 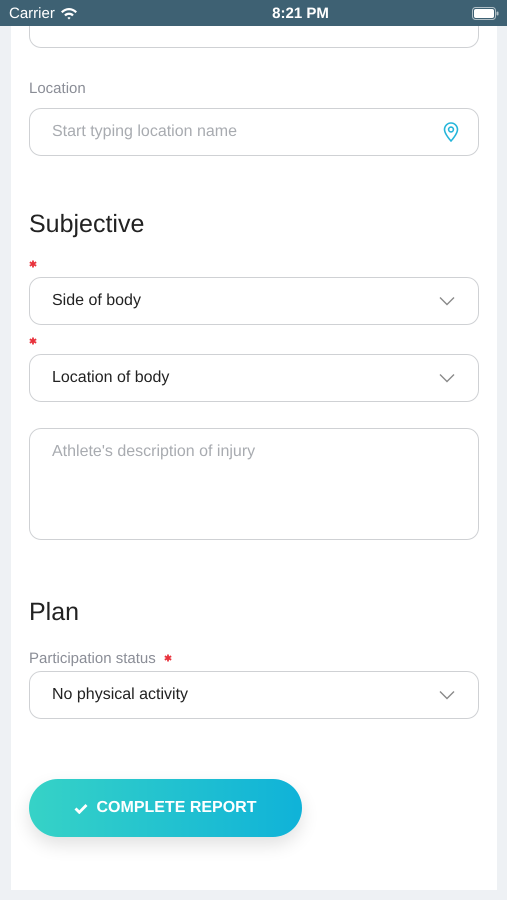 What do you see at coordinates (81, 808) in the screenshot?
I see `checkmark-icon` at bounding box center [81, 808].